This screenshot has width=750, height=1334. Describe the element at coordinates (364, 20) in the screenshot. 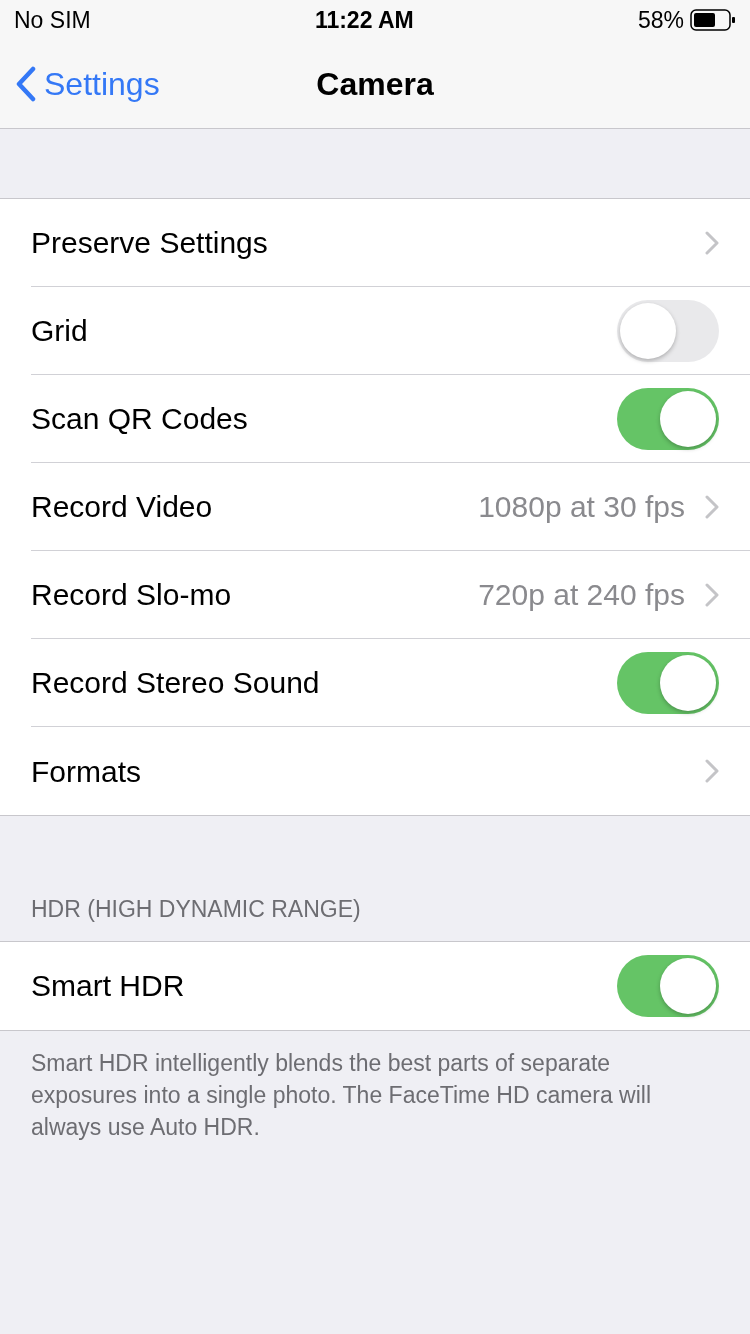

I see `status-time: 11:22 AM` at that location.